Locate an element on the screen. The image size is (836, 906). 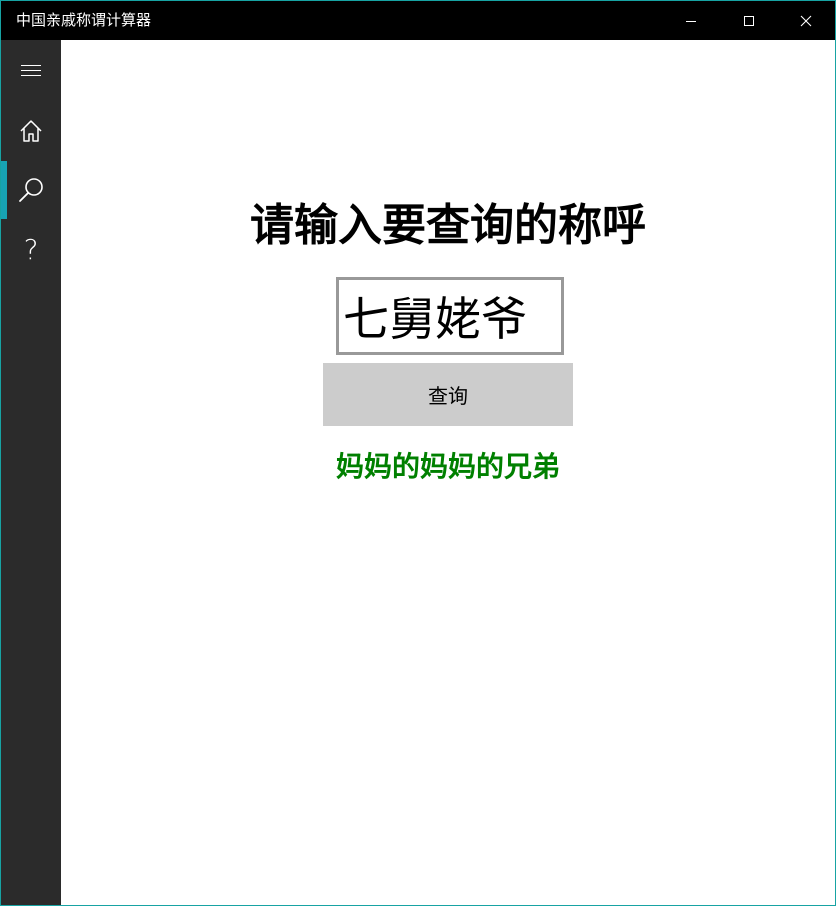
close-button is located at coordinates (806, 20).